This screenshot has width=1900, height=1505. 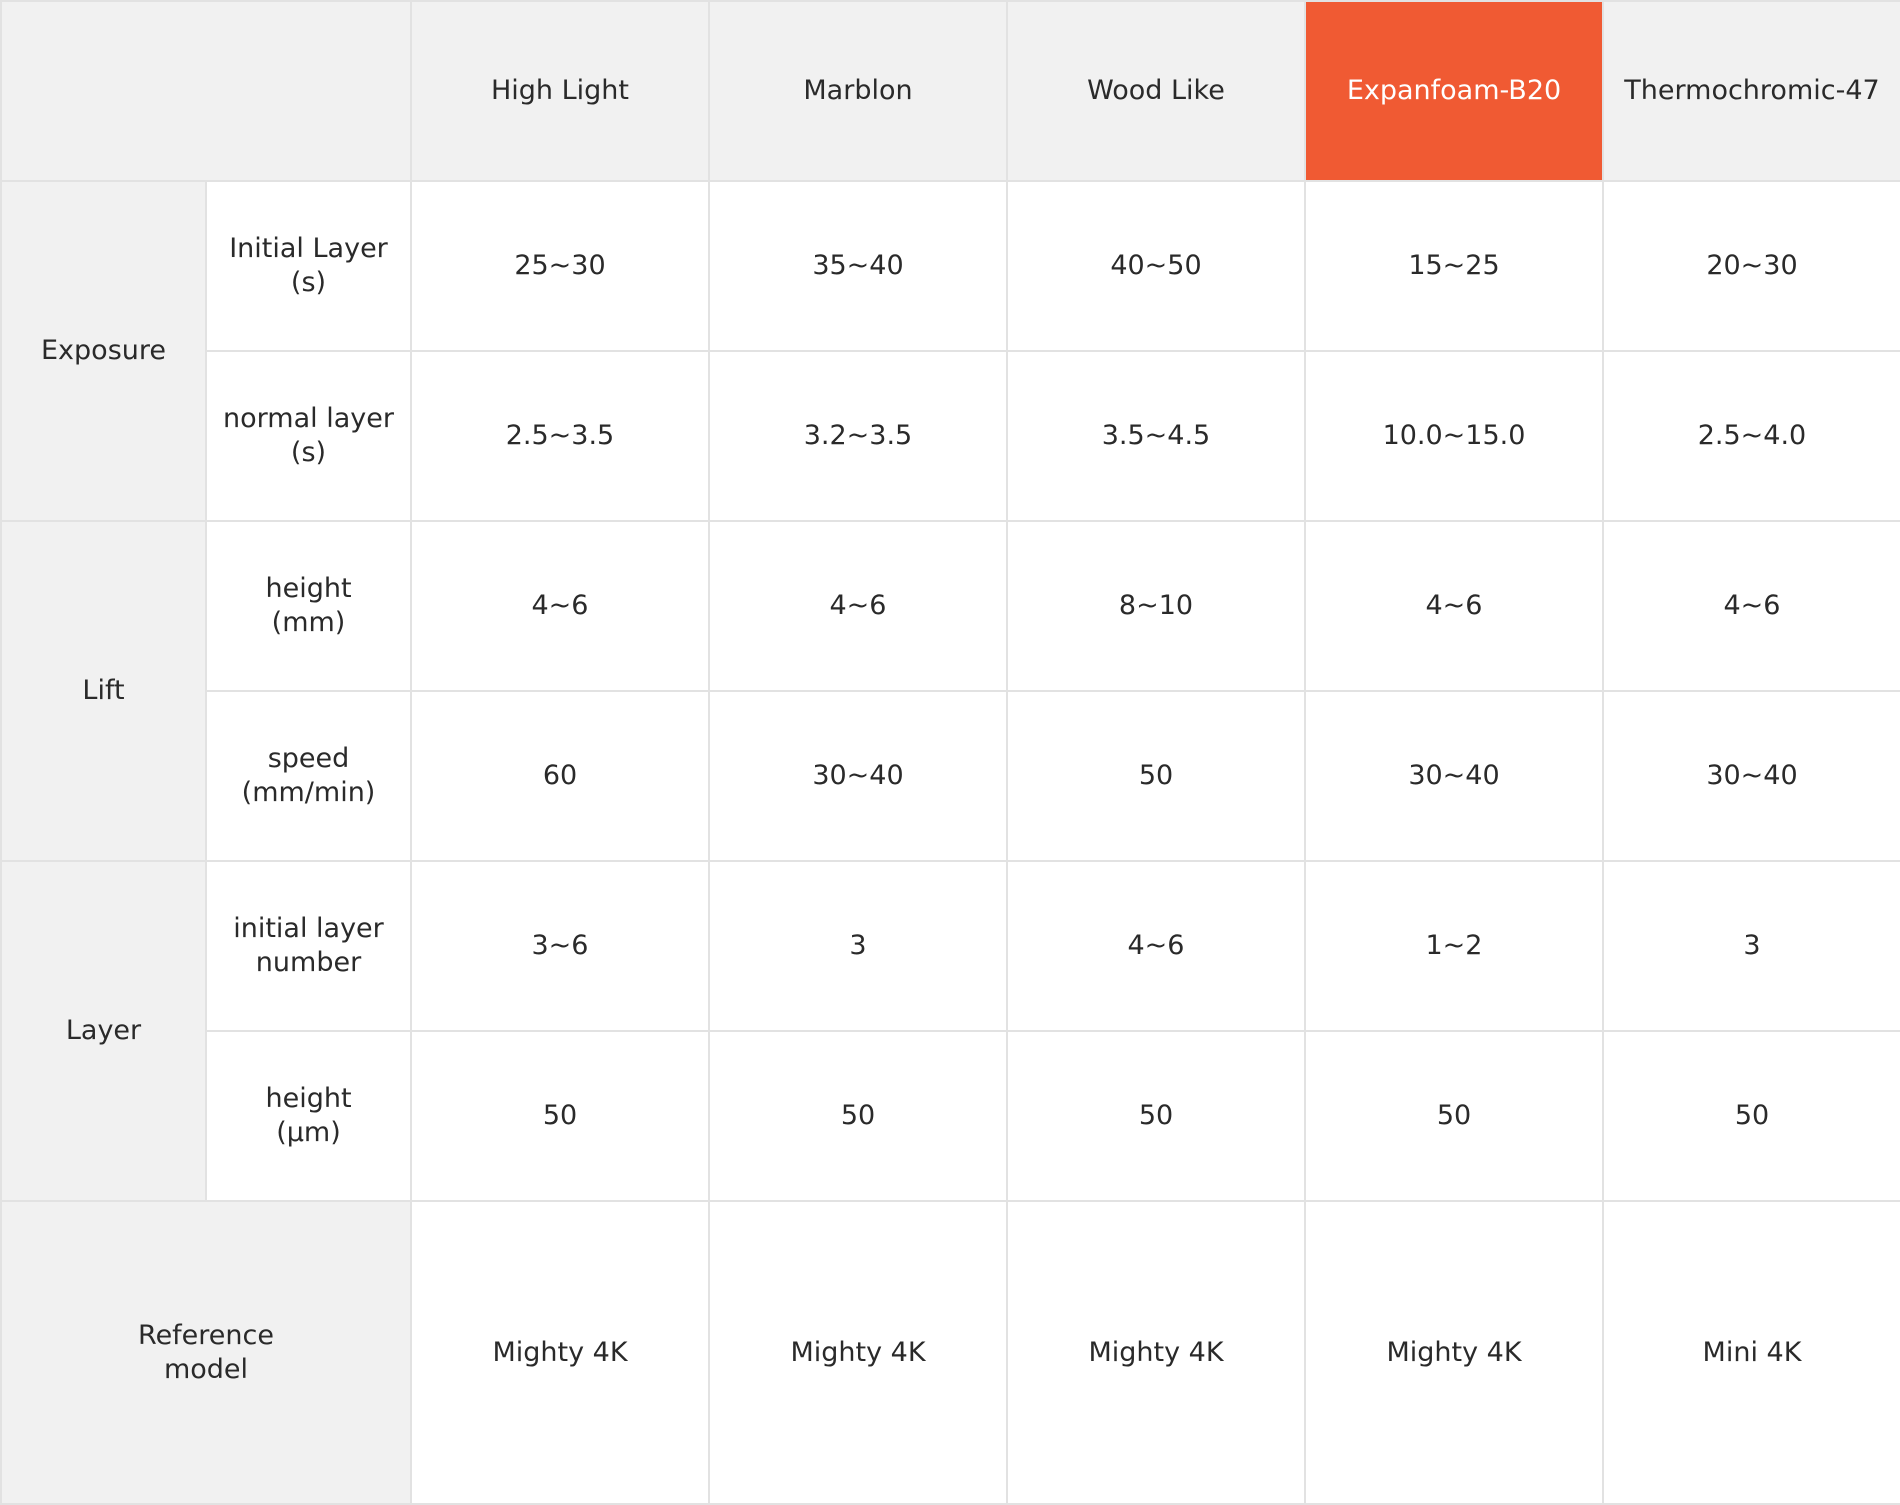 I want to click on group-label-exposure: Exposure, so click(x=103, y=351).